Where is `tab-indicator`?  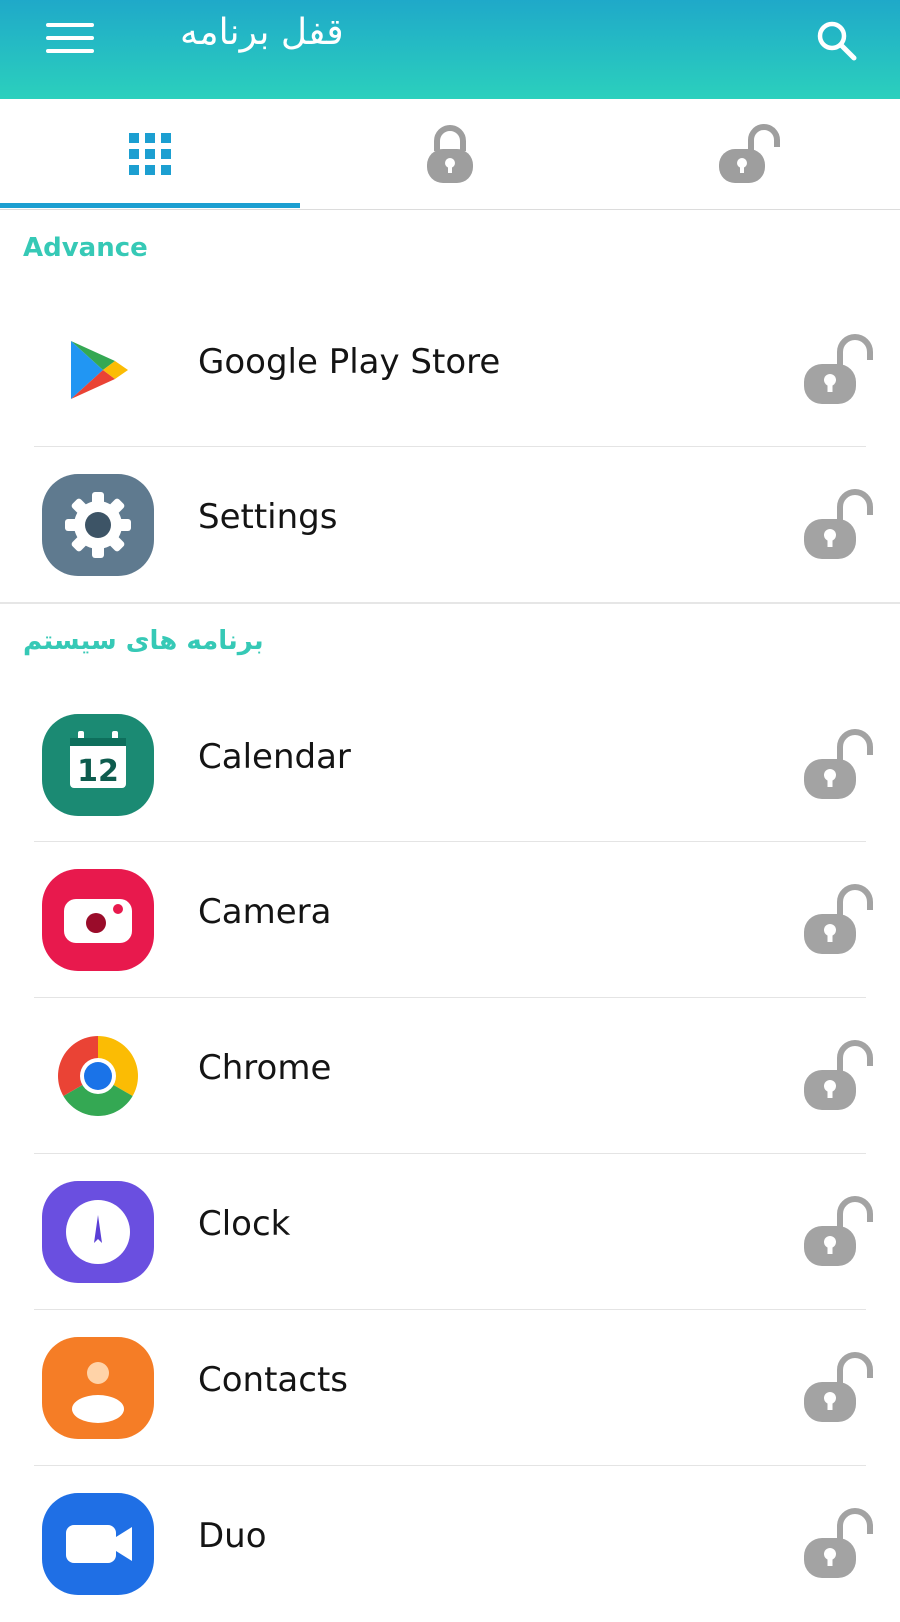
tab-indicator is located at coordinates (150, 205).